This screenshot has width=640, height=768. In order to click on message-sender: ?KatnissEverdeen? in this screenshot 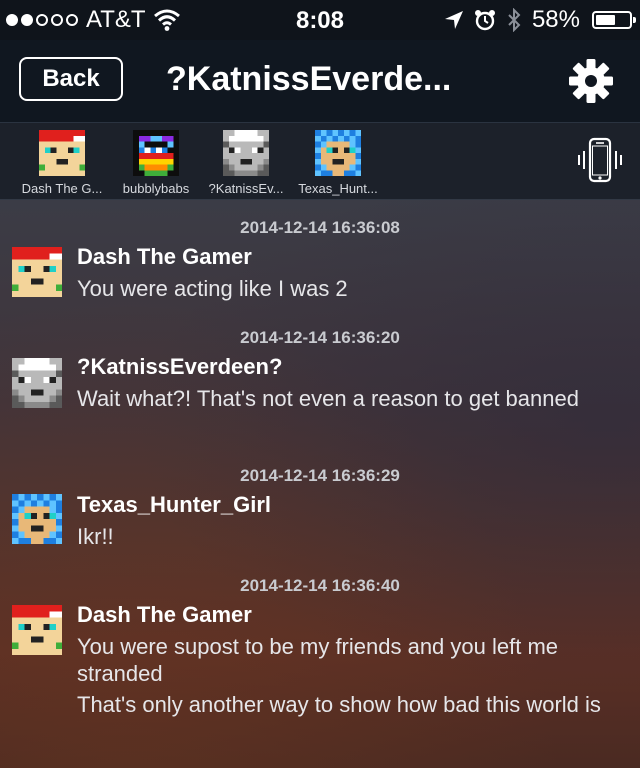, I will do `click(180, 366)`.